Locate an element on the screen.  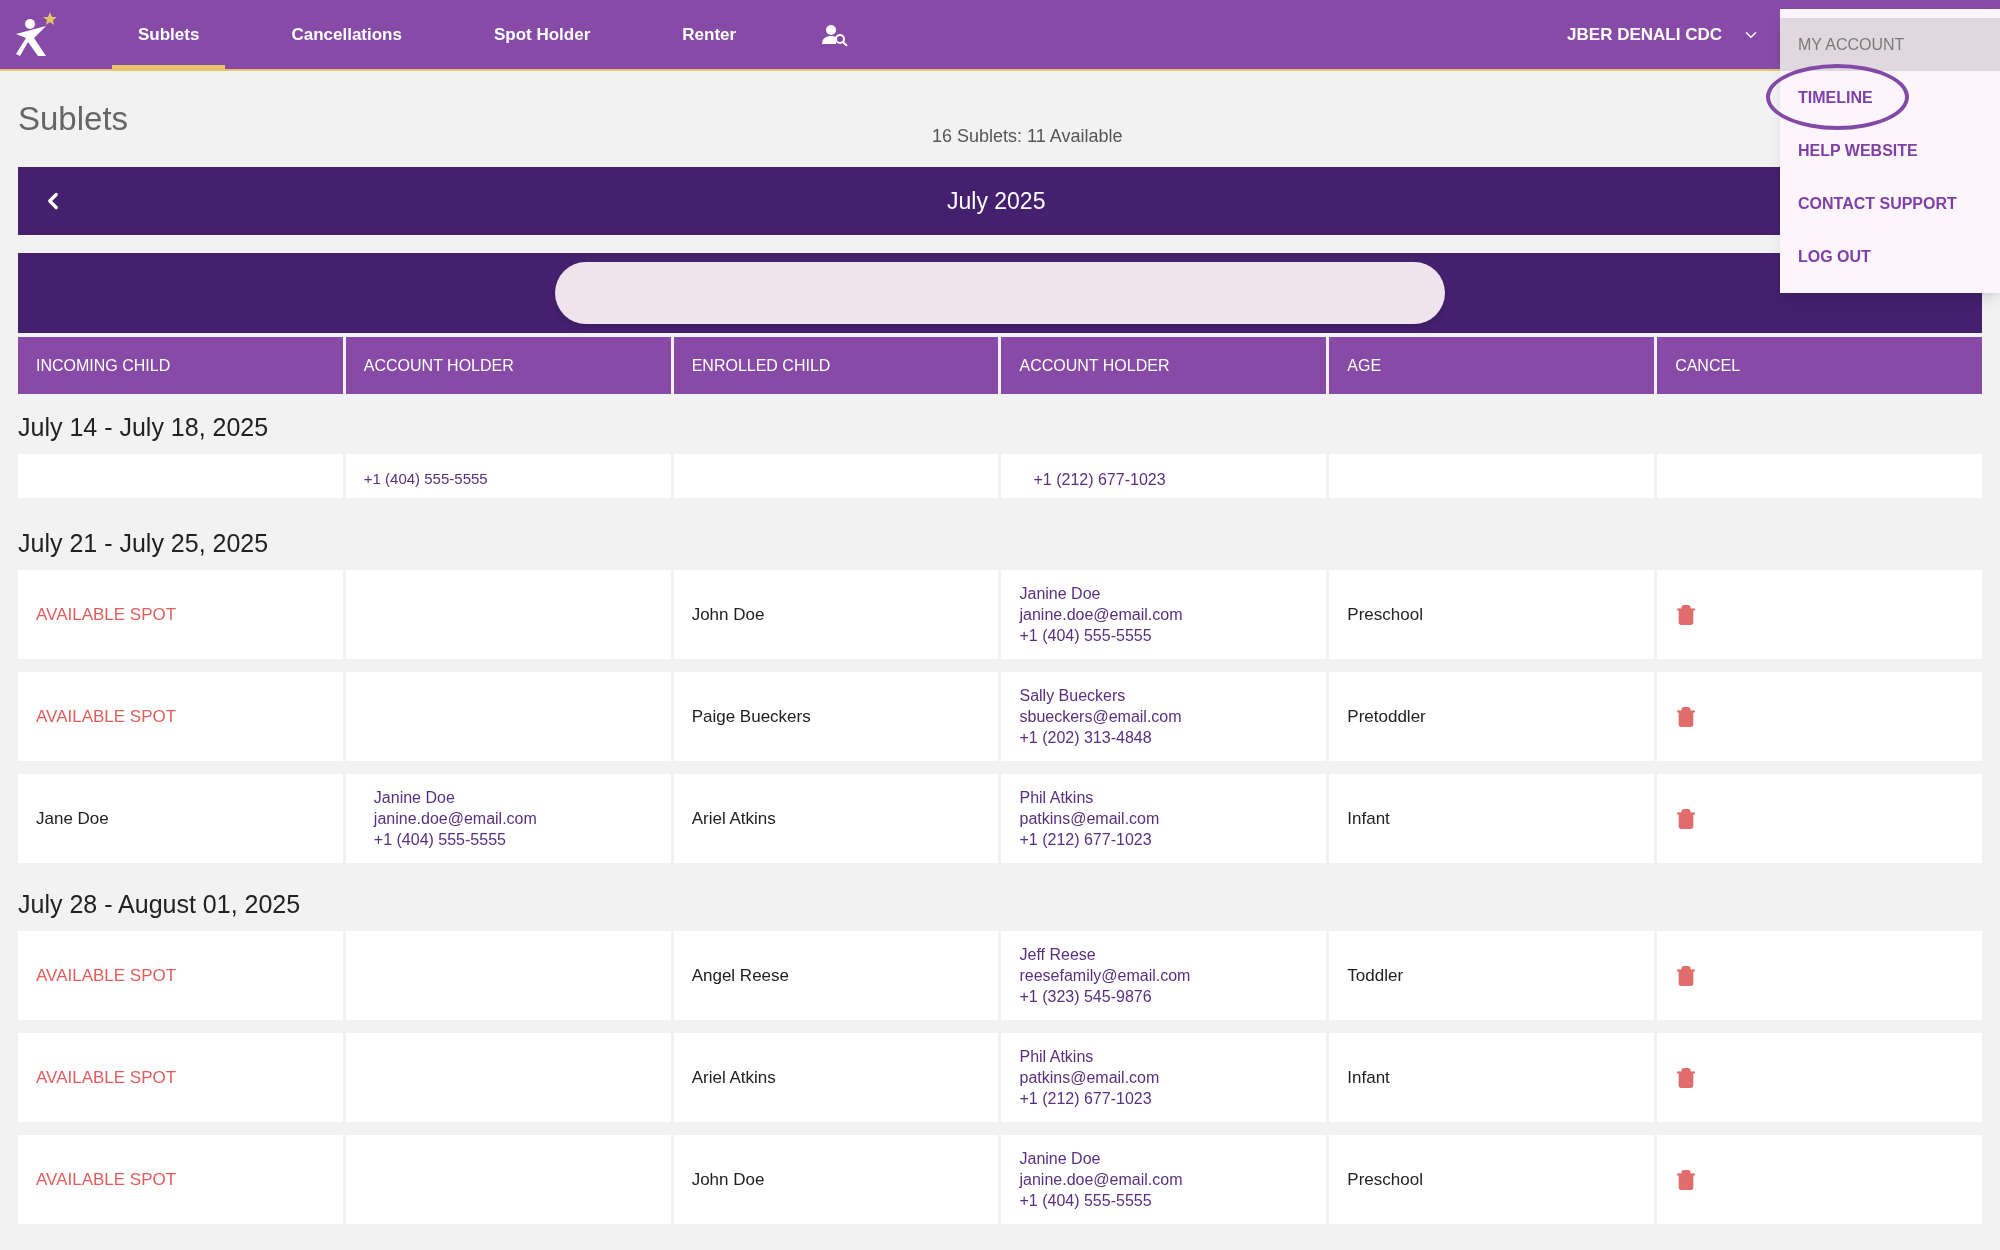
week-heading: July 28 - August 01, 2025 is located at coordinates (159, 904).